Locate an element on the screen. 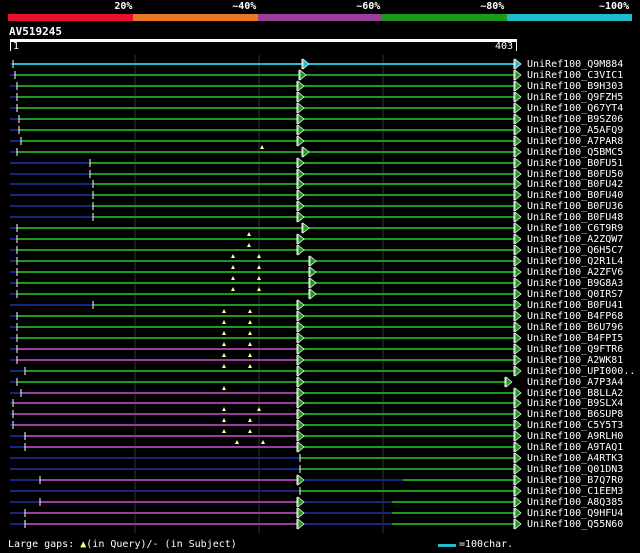 The image size is (640, 553). hit-label: UniRef100_A2WK81 is located at coordinates (575, 360).